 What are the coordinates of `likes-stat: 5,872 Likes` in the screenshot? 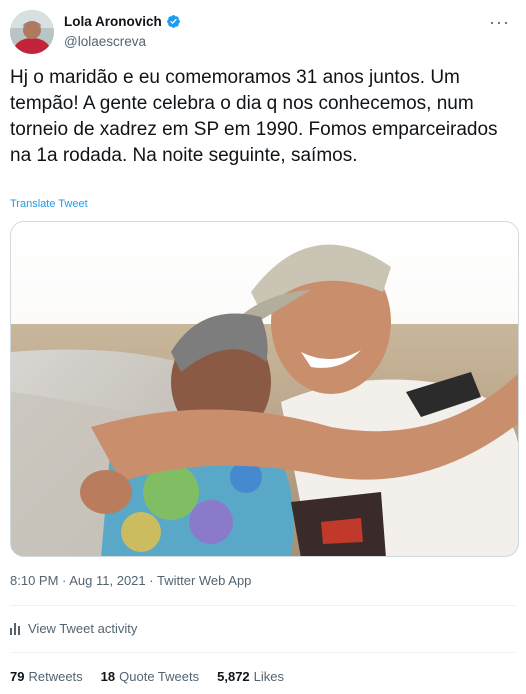 It's located at (250, 676).